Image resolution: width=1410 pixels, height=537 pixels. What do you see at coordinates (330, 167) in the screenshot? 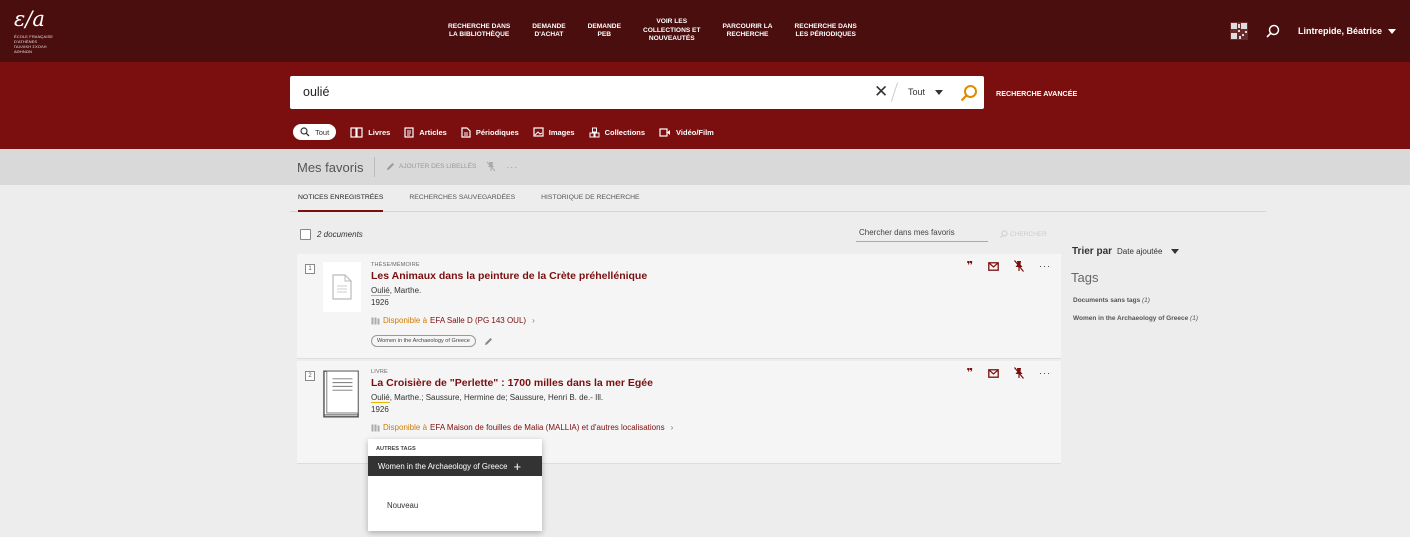
I see `page-title: Mes favoris` at bounding box center [330, 167].